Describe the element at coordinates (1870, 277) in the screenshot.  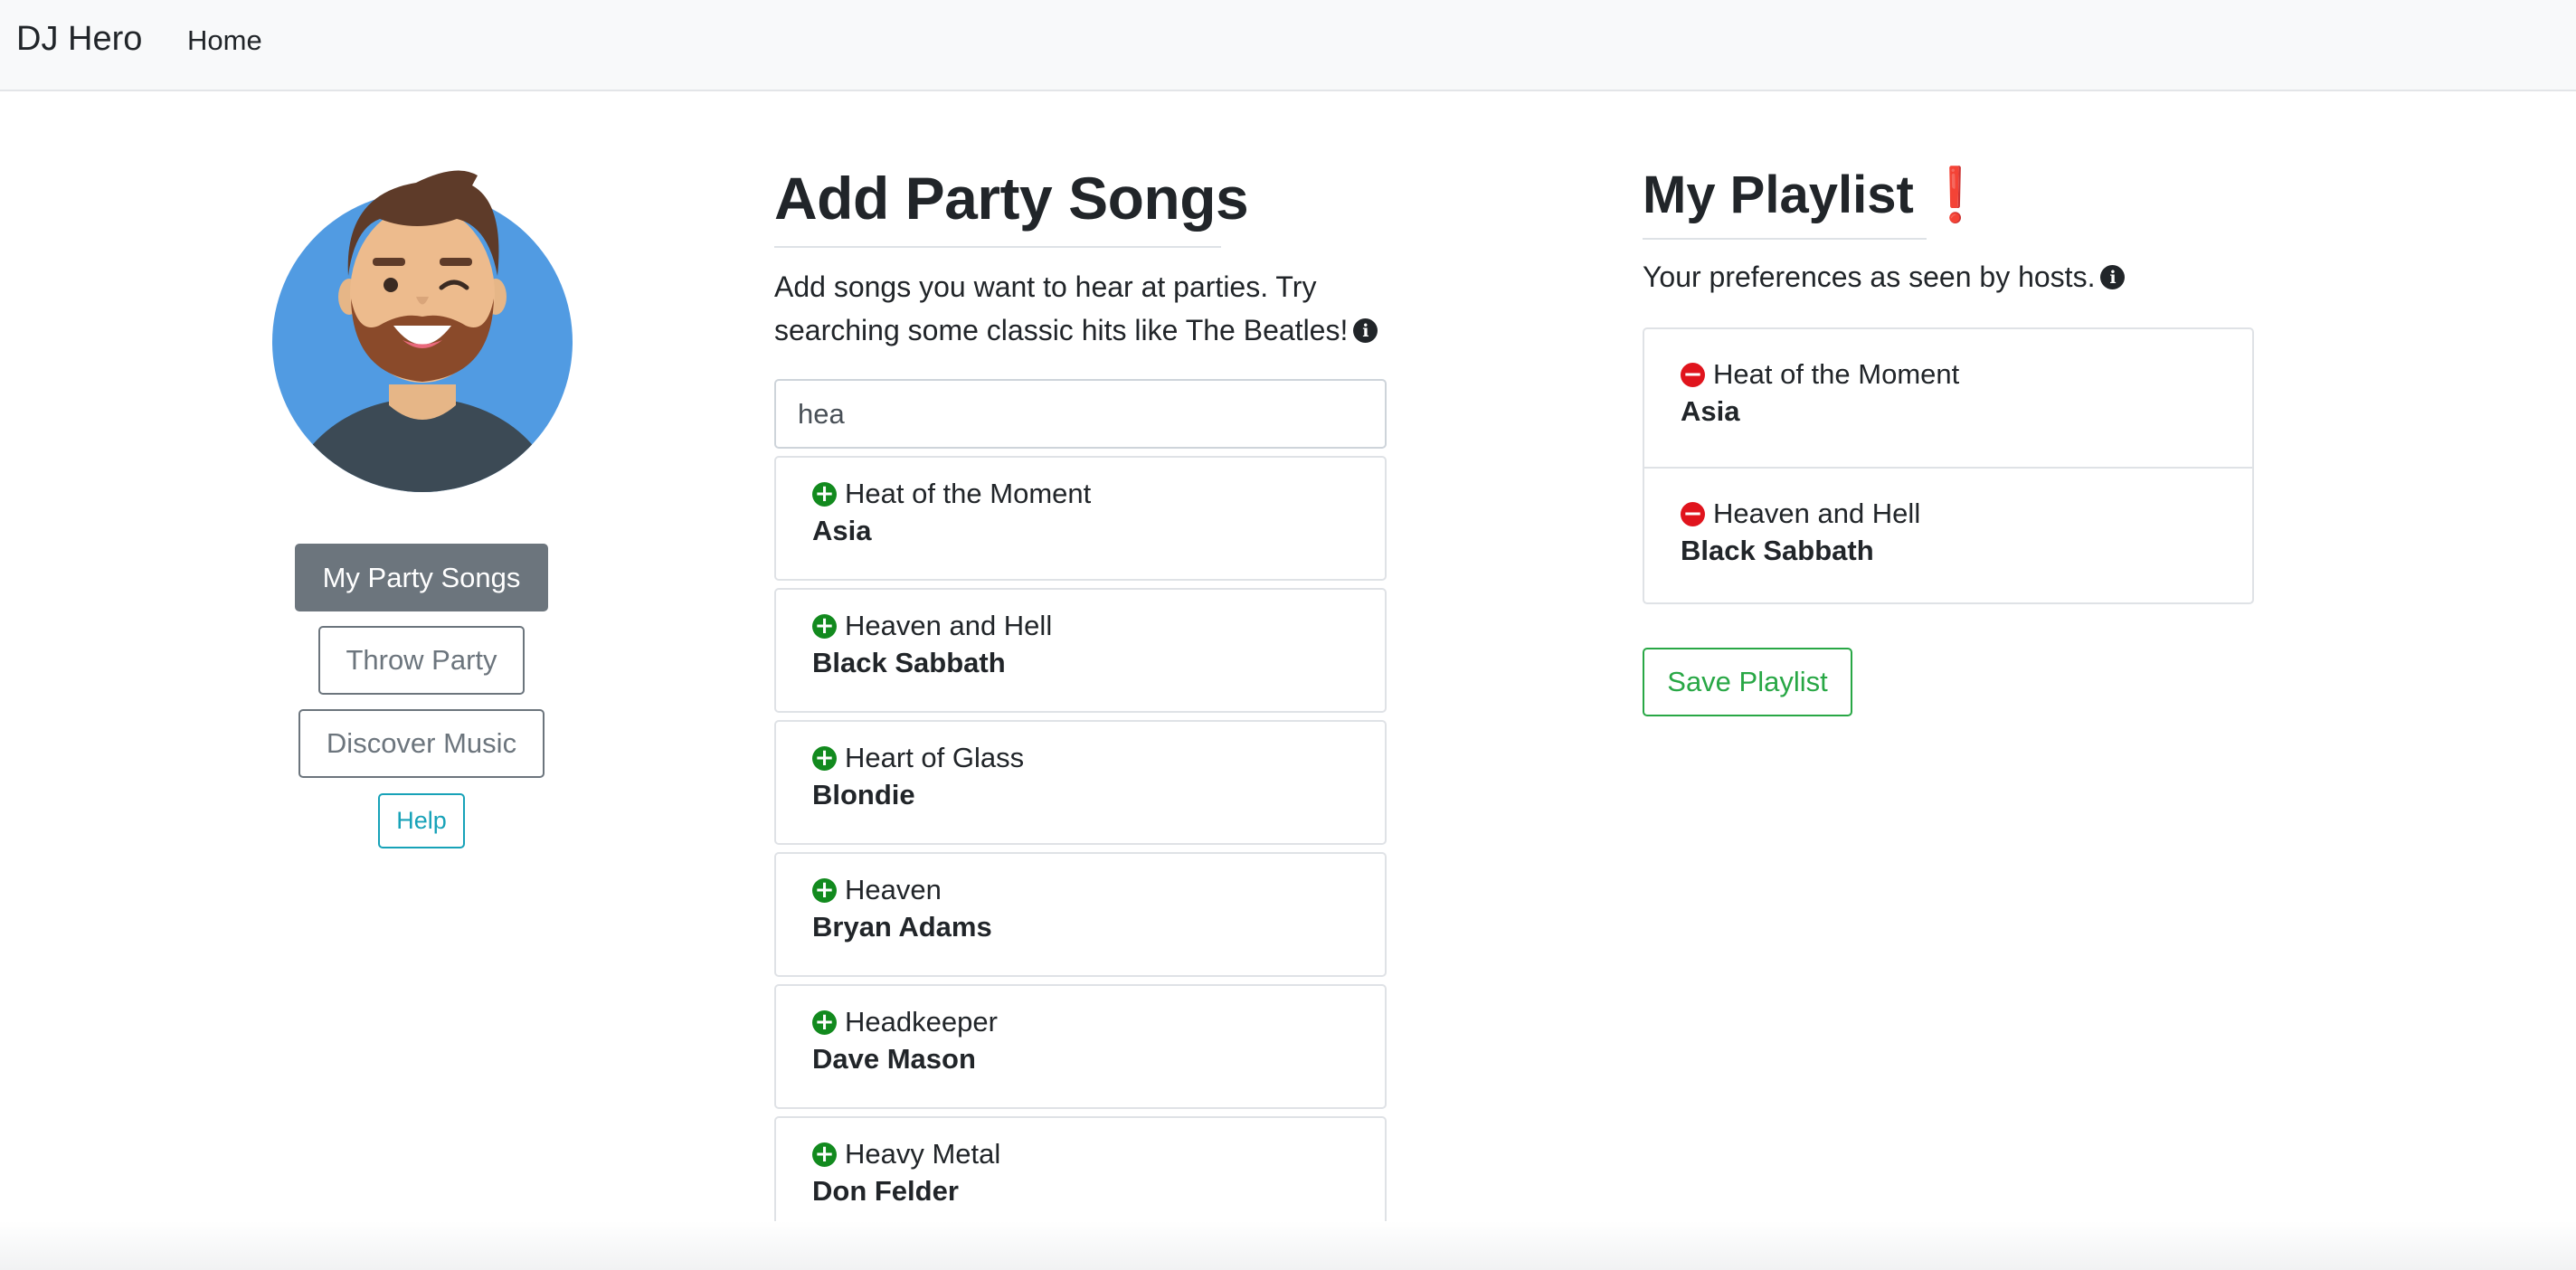
I see `playlist-description-text: Your preferences as seen by hosts.` at that location.